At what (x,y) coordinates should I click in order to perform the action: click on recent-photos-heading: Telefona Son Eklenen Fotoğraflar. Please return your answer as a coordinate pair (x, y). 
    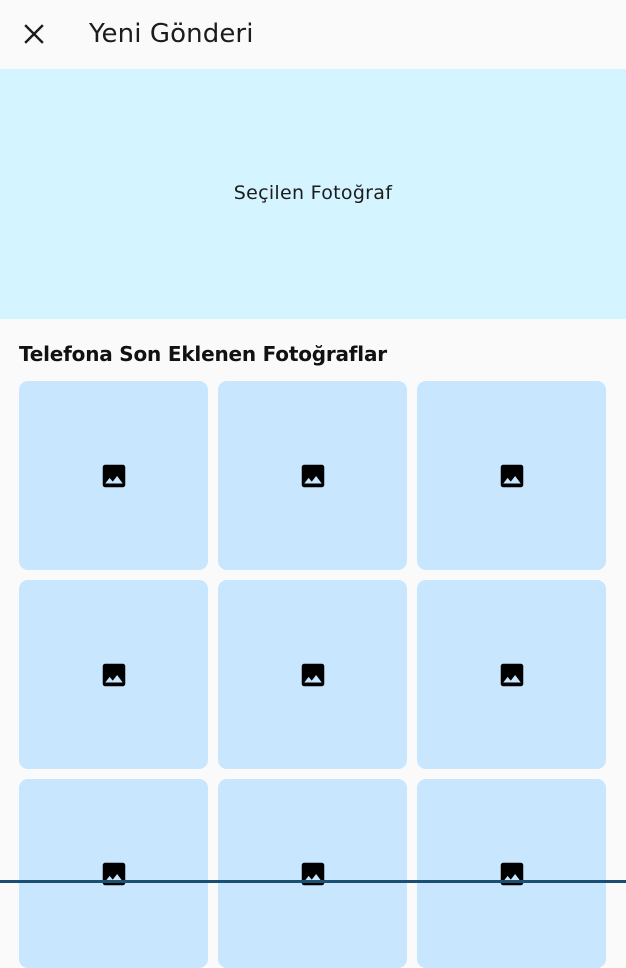
    Looking at the image, I should click on (203, 354).